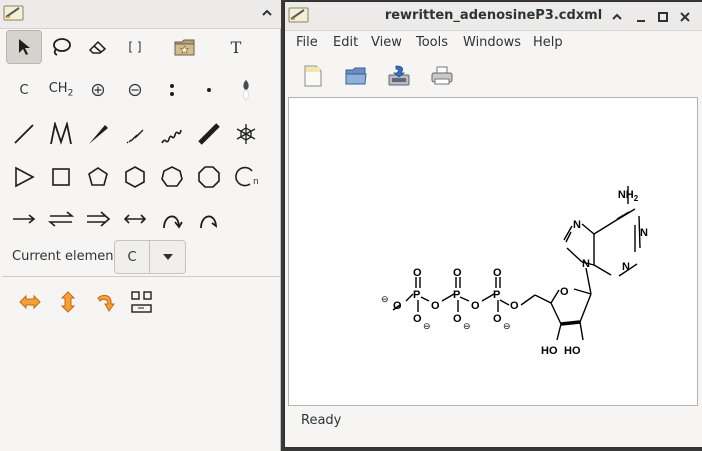 The width and height of the screenshot is (702, 451). I want to click on eraser-icon, so click(97, 47).